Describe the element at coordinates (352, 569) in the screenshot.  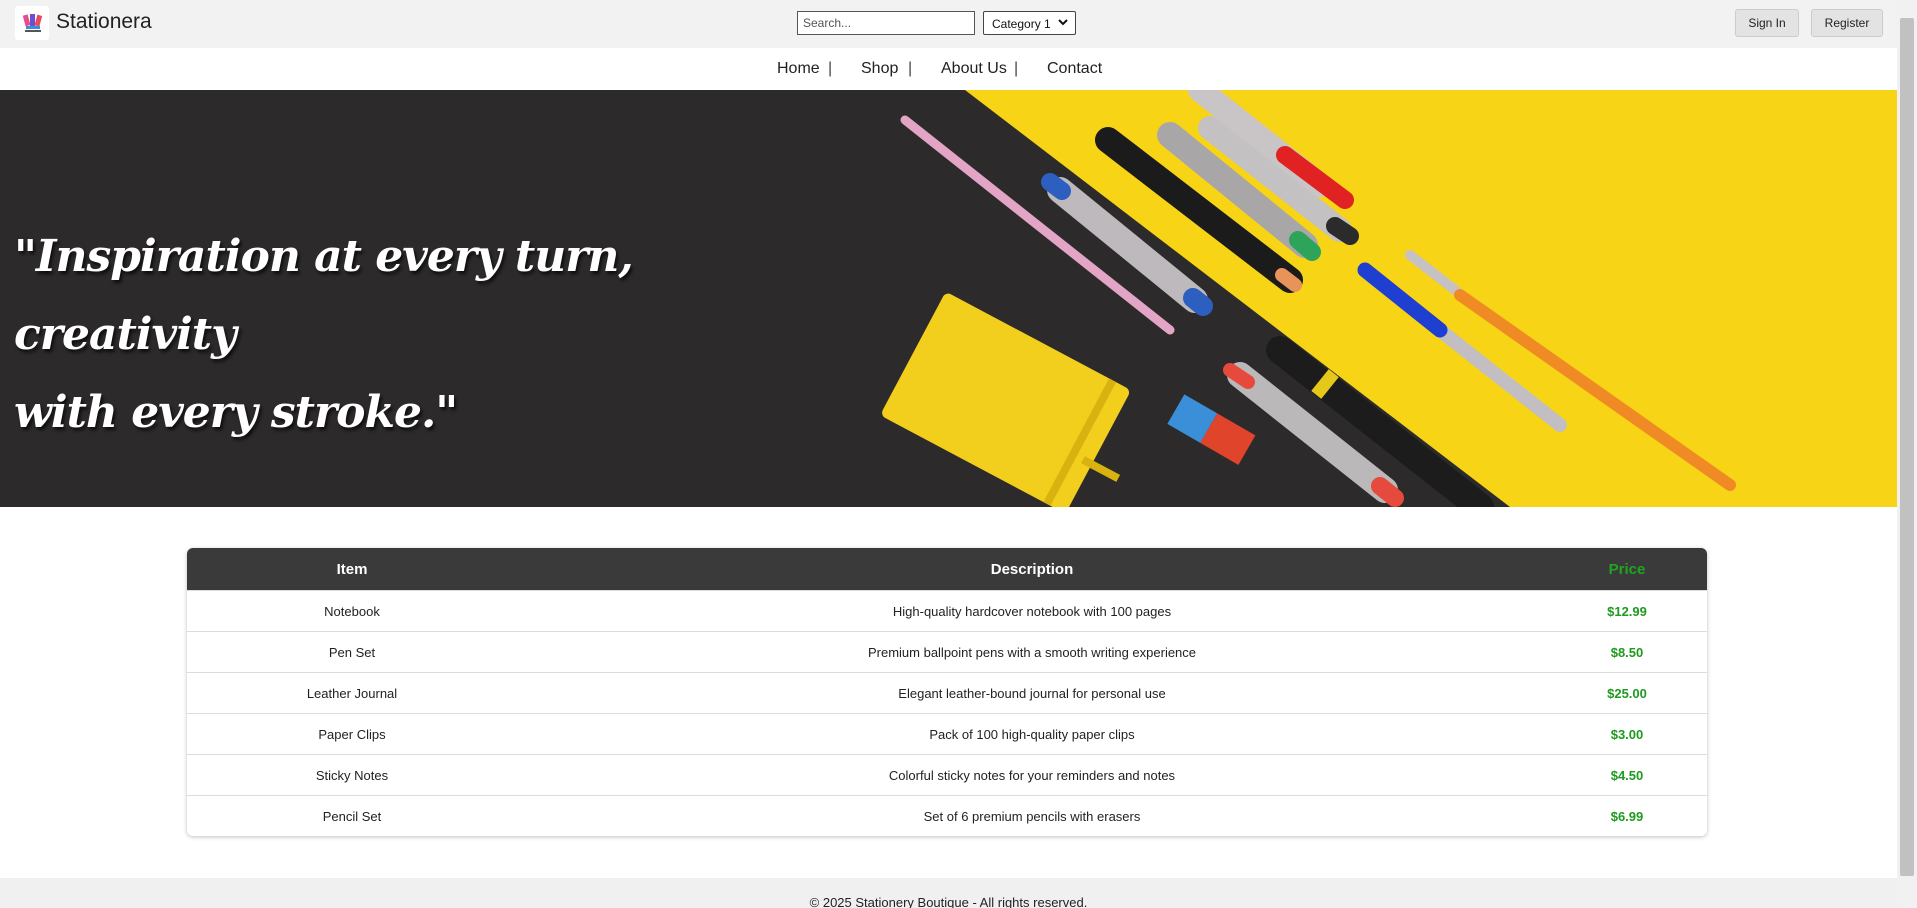
I see `column-header-item: Item` at that location.